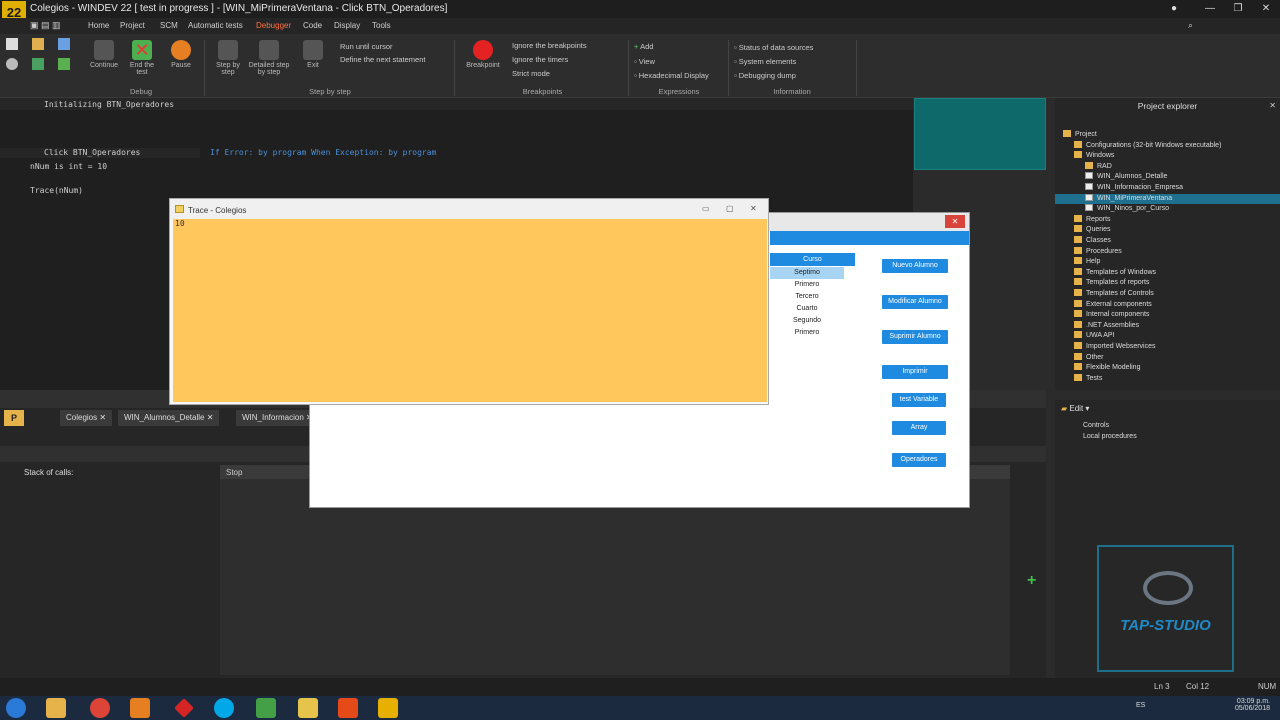  What do you see at coordinates (382, 59) in the screenshot?
I see `define-next-statement: Define the next statement` at bounding box center [382, 59].